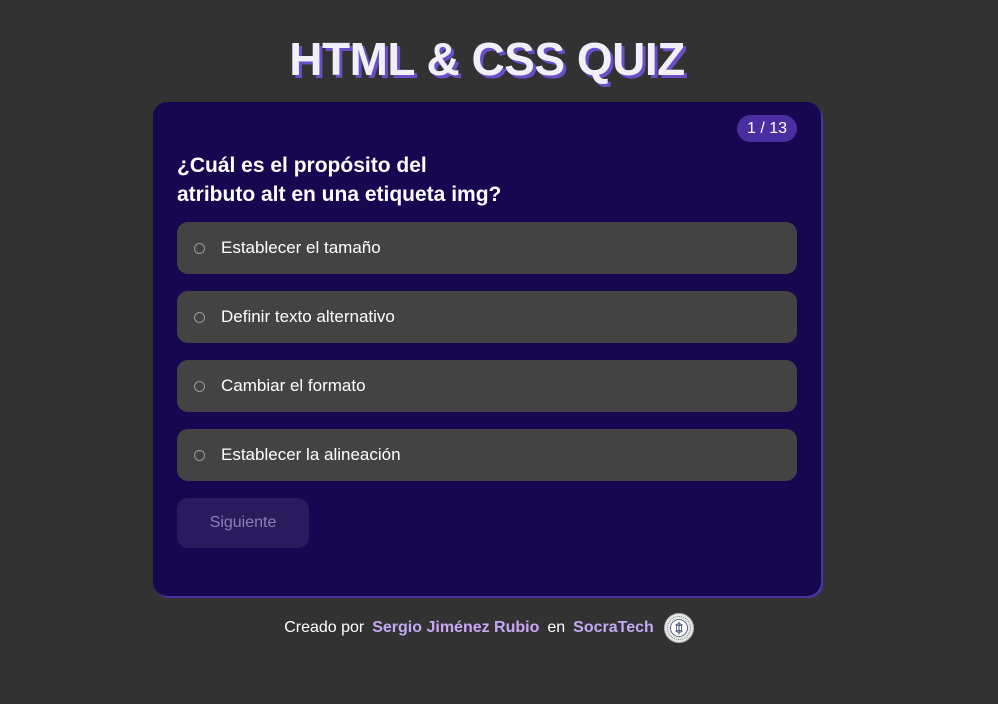 Image resolution: width=998 pixels, height=704 pixels. I want to click on author-link: Sergio Jiménez Rubio, so click(455, 628).